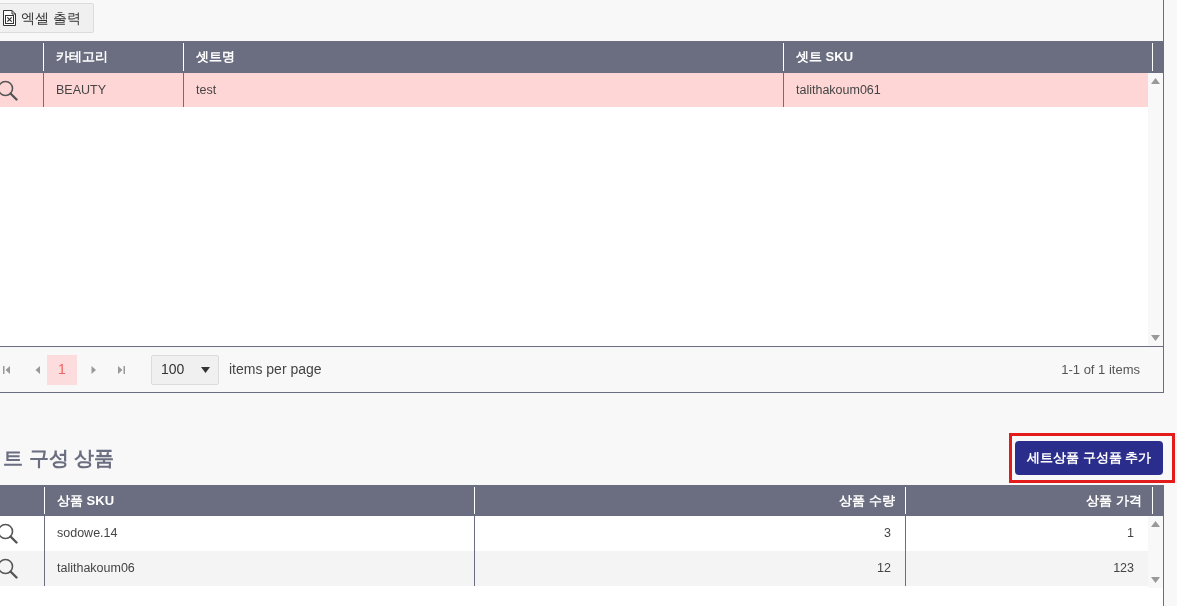 The height and width of the screenshot is (606, 1177). Describe the element at coordinates (574, 90) in the screenshot. I see `table-row: BEAUTY test talithakoum061` at that location.